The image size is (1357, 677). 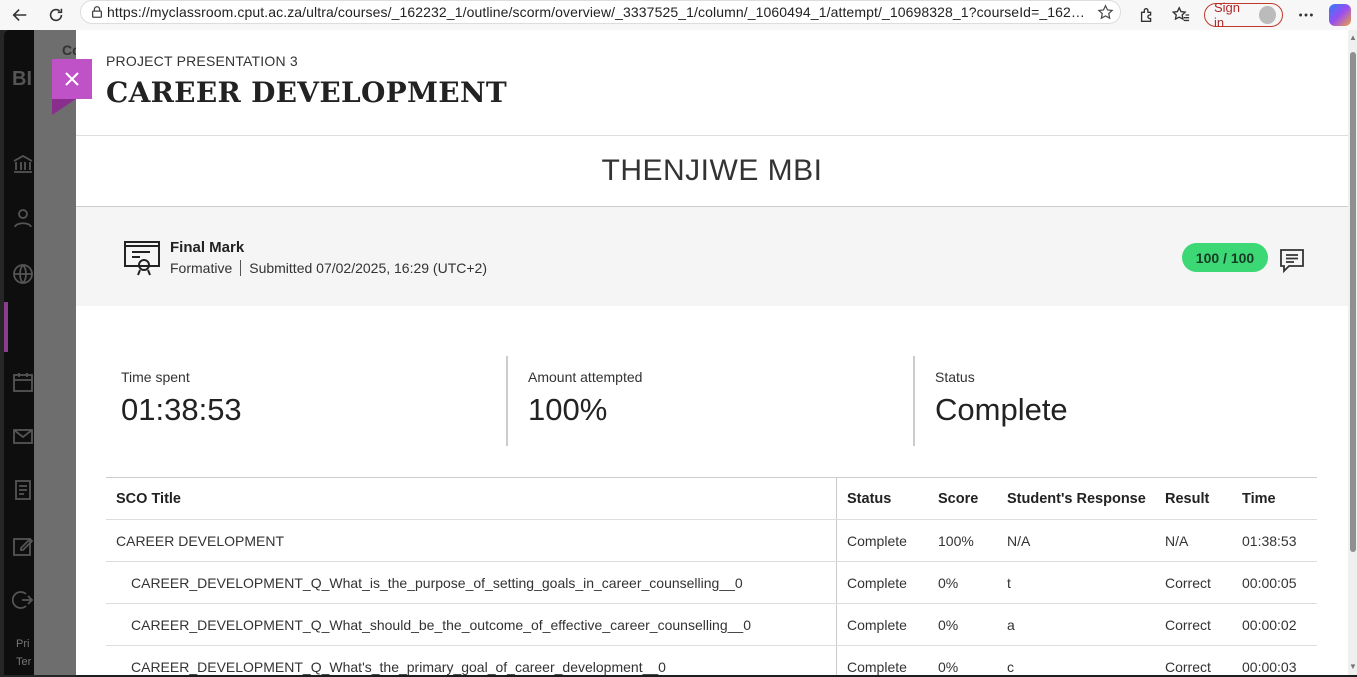 I want to click on back-button, so click(x=20, y=15).